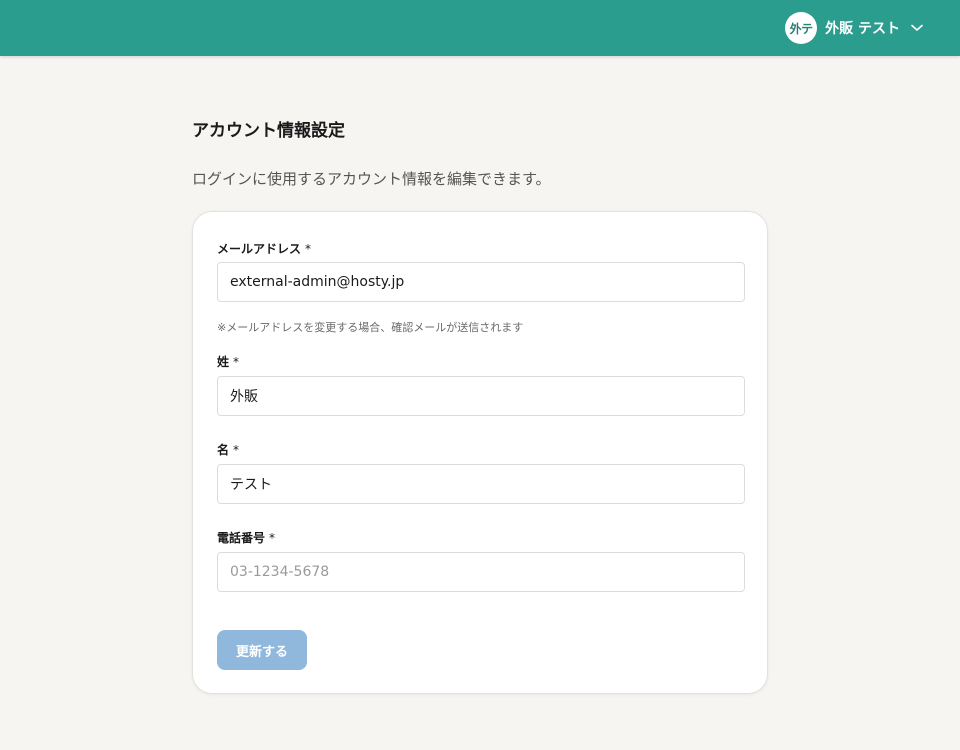 This screenshot has width=960, height=750. Describe the element at coordinates (262, 650) in the screenshot. I see `update-button: 更新する` at that location.